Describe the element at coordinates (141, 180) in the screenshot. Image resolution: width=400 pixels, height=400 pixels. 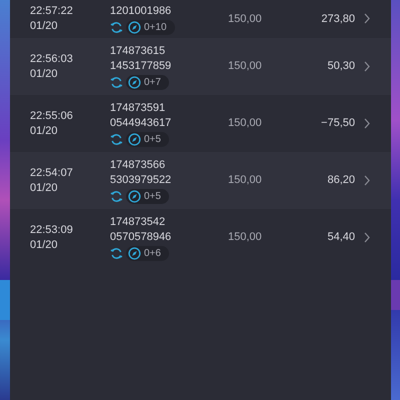
I see `order-number: 5303979522` at that location.